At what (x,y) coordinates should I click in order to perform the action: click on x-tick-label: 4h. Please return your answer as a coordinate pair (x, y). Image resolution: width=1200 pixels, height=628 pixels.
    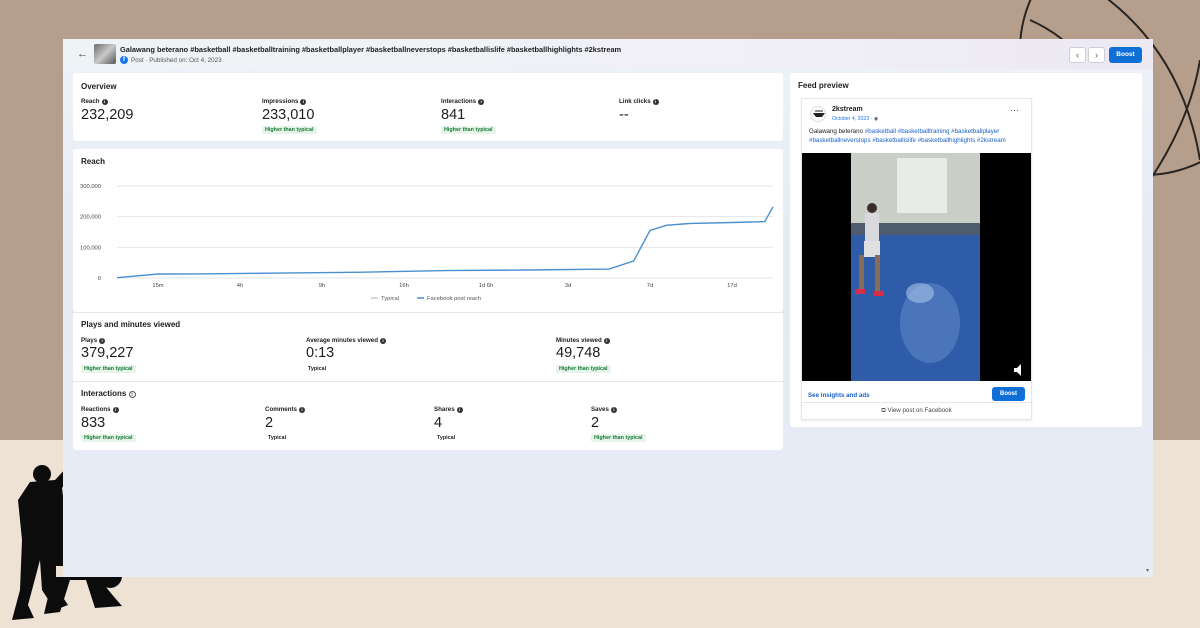
    Looking at the image, I should click on (240, 286).